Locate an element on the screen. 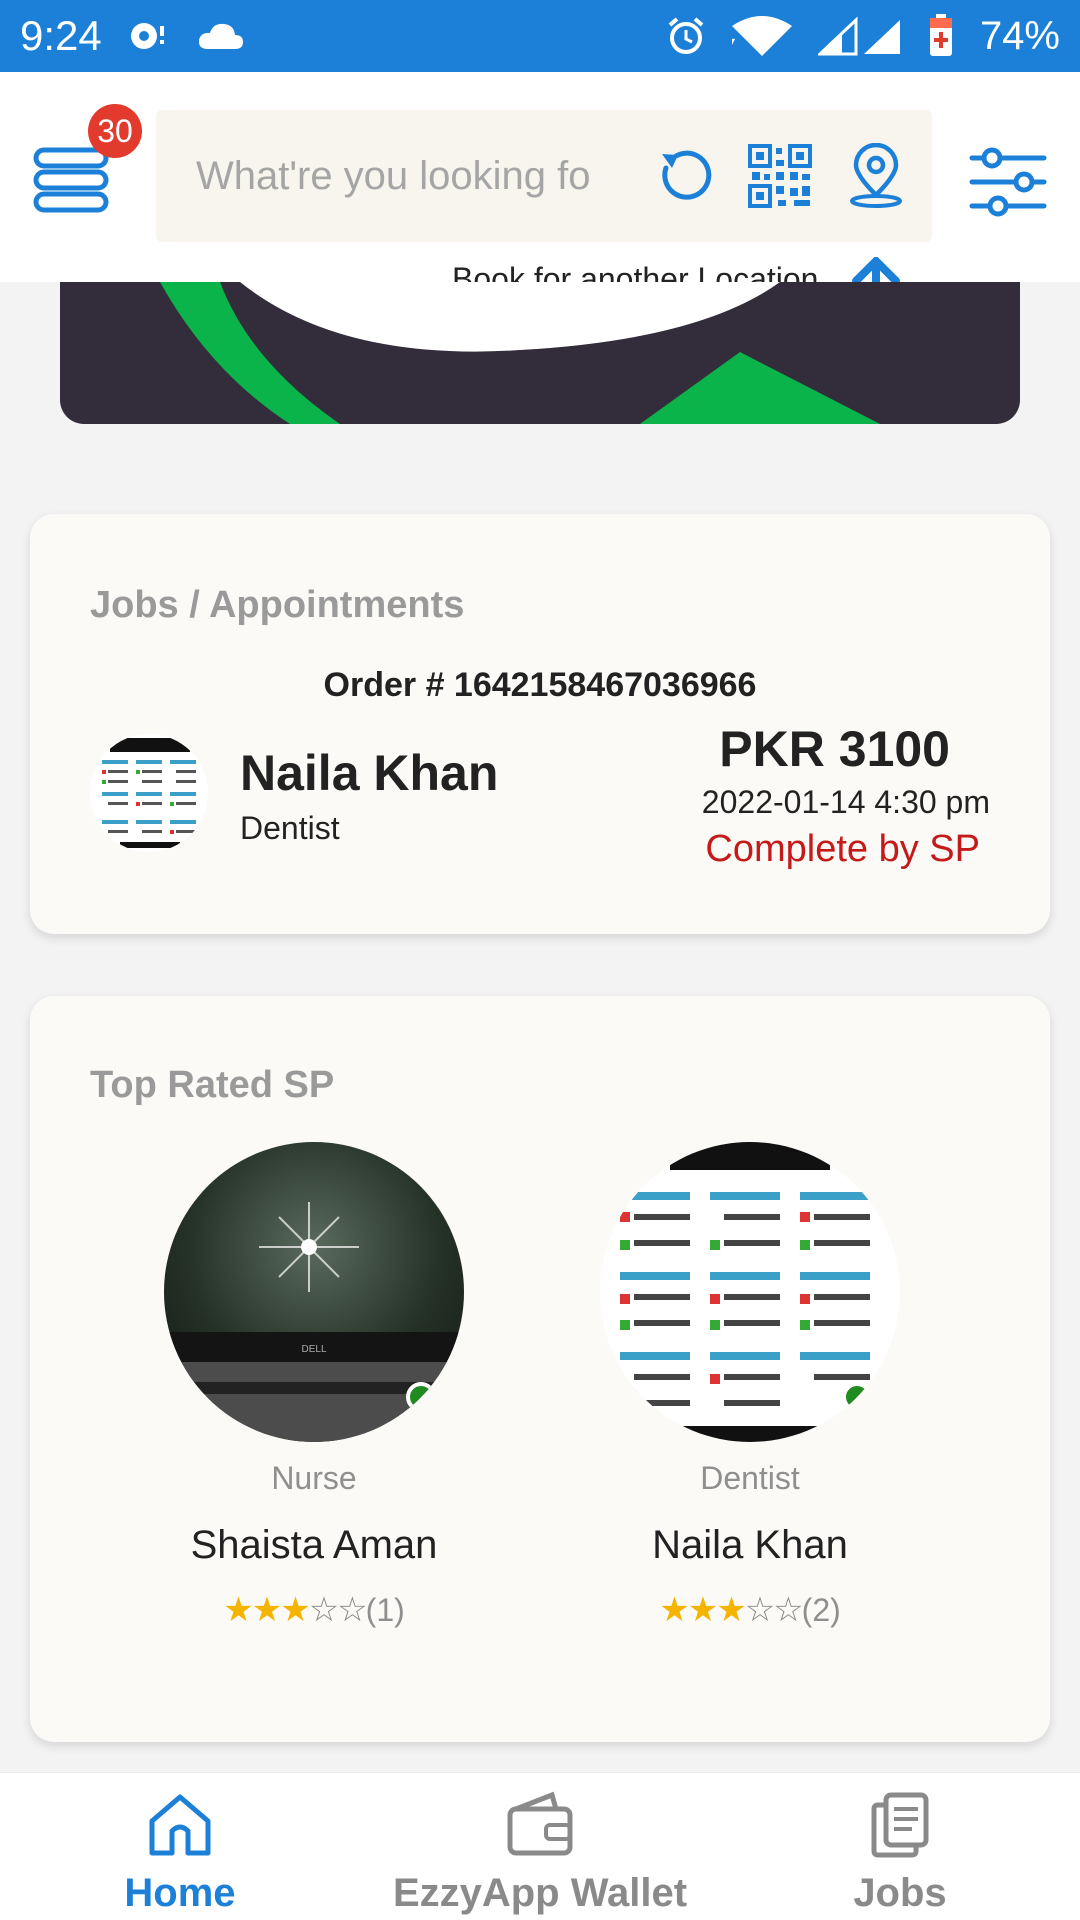 The image size is (1080, 1920). location-pin-icon is located at coordinates (876, 175).